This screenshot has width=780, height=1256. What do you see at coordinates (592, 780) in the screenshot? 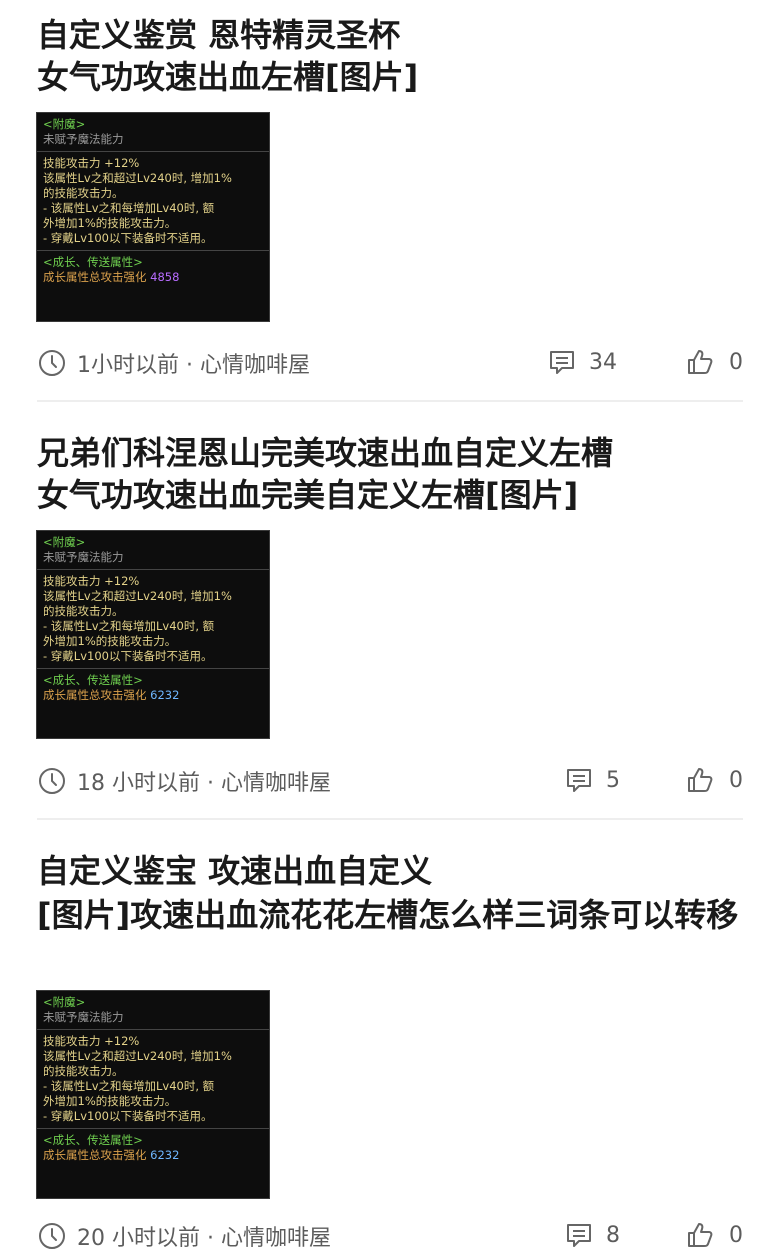
I see `comment-button: 5` at bounding box center [592, 780].